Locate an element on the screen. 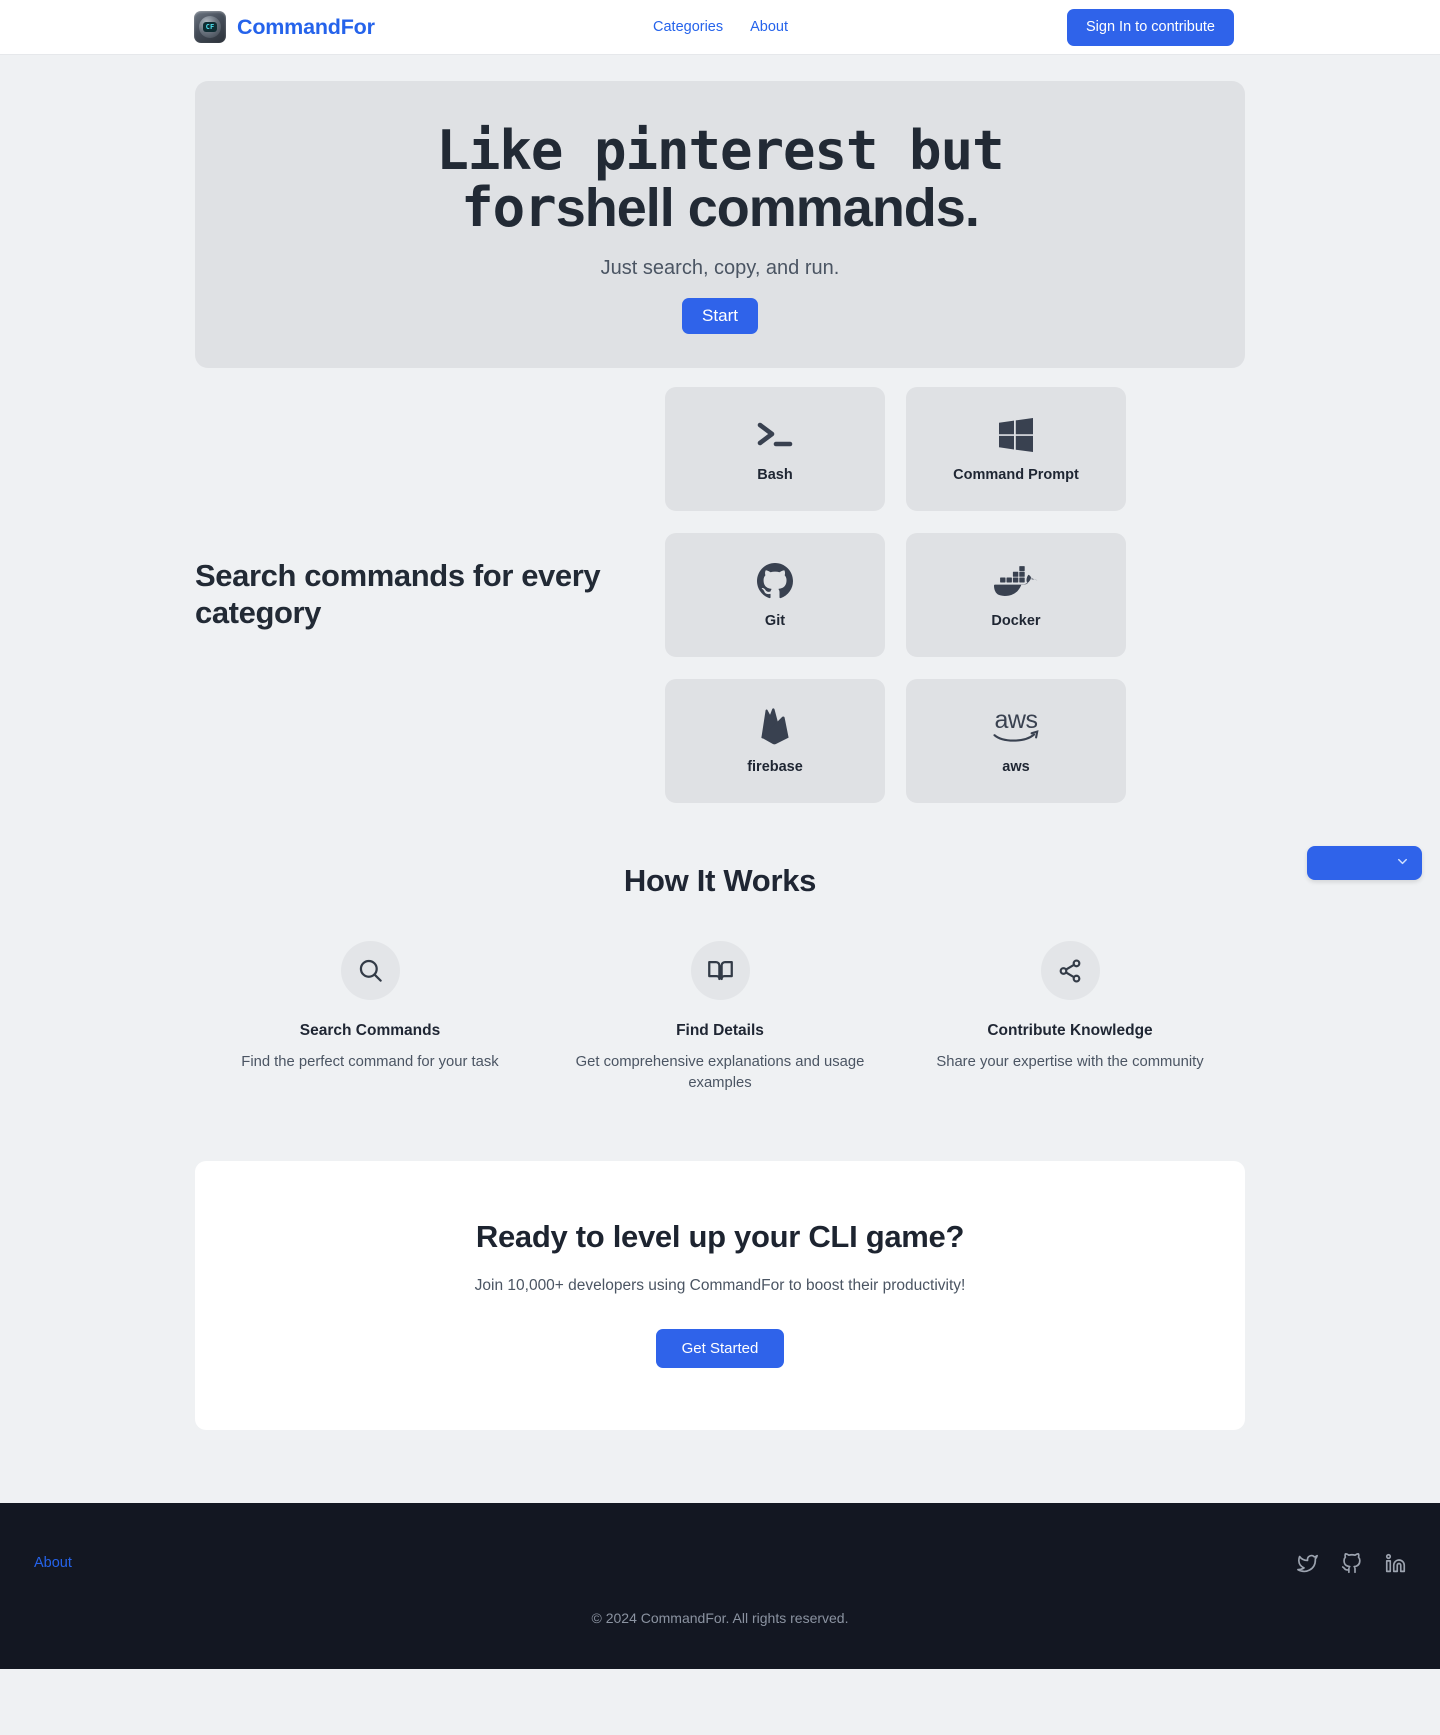 The width and height of the screenshot is (1440, 1735). github-icon is located at coordinates (1351, 1563).